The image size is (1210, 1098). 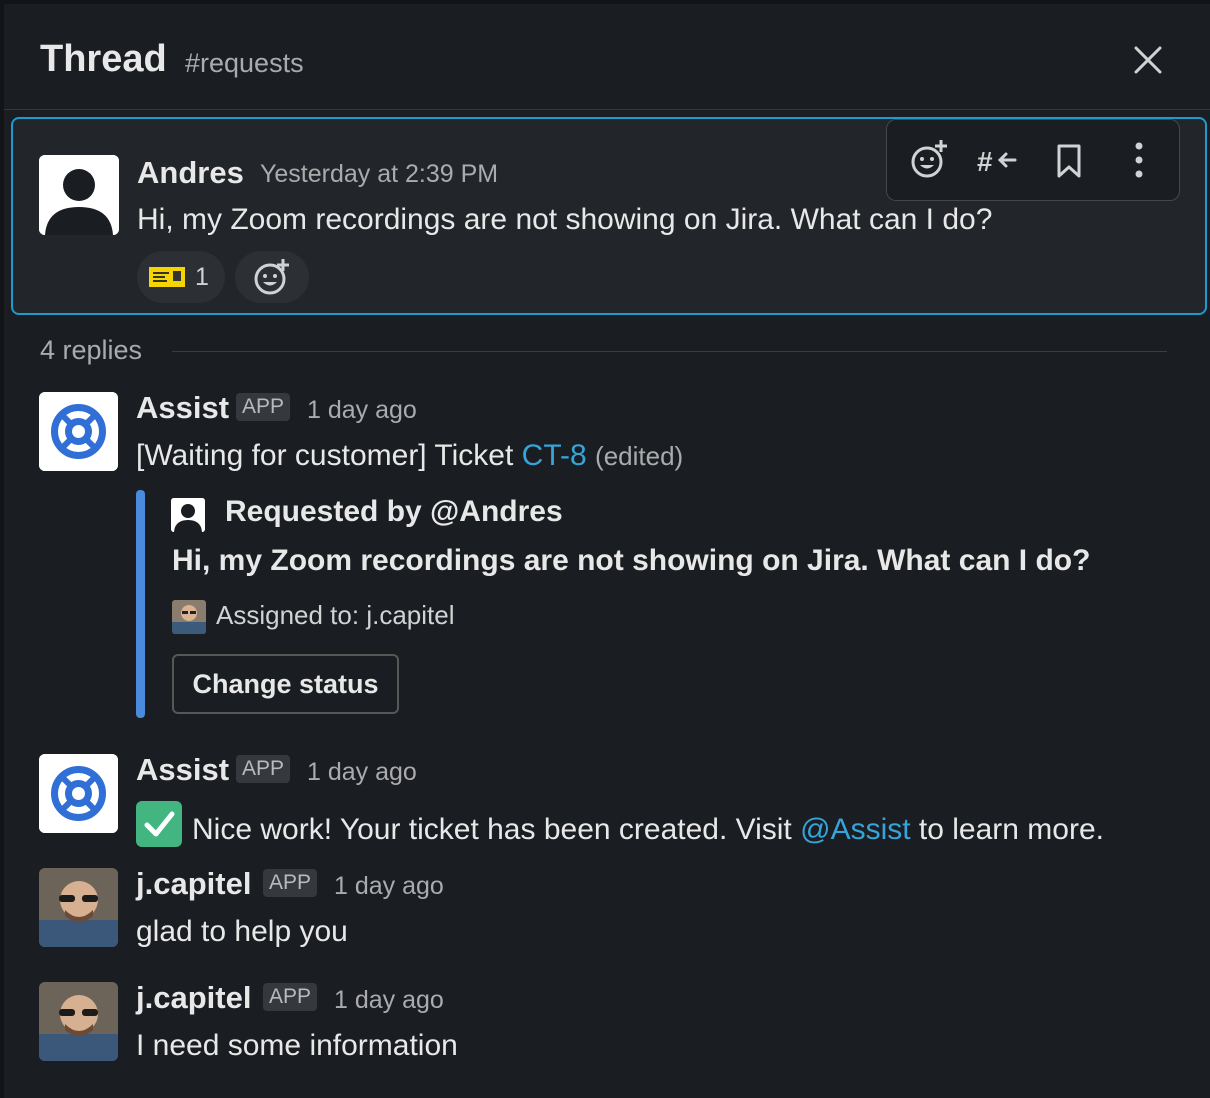 I want to click on bookmark-icon, so click(x=1069, y=160).